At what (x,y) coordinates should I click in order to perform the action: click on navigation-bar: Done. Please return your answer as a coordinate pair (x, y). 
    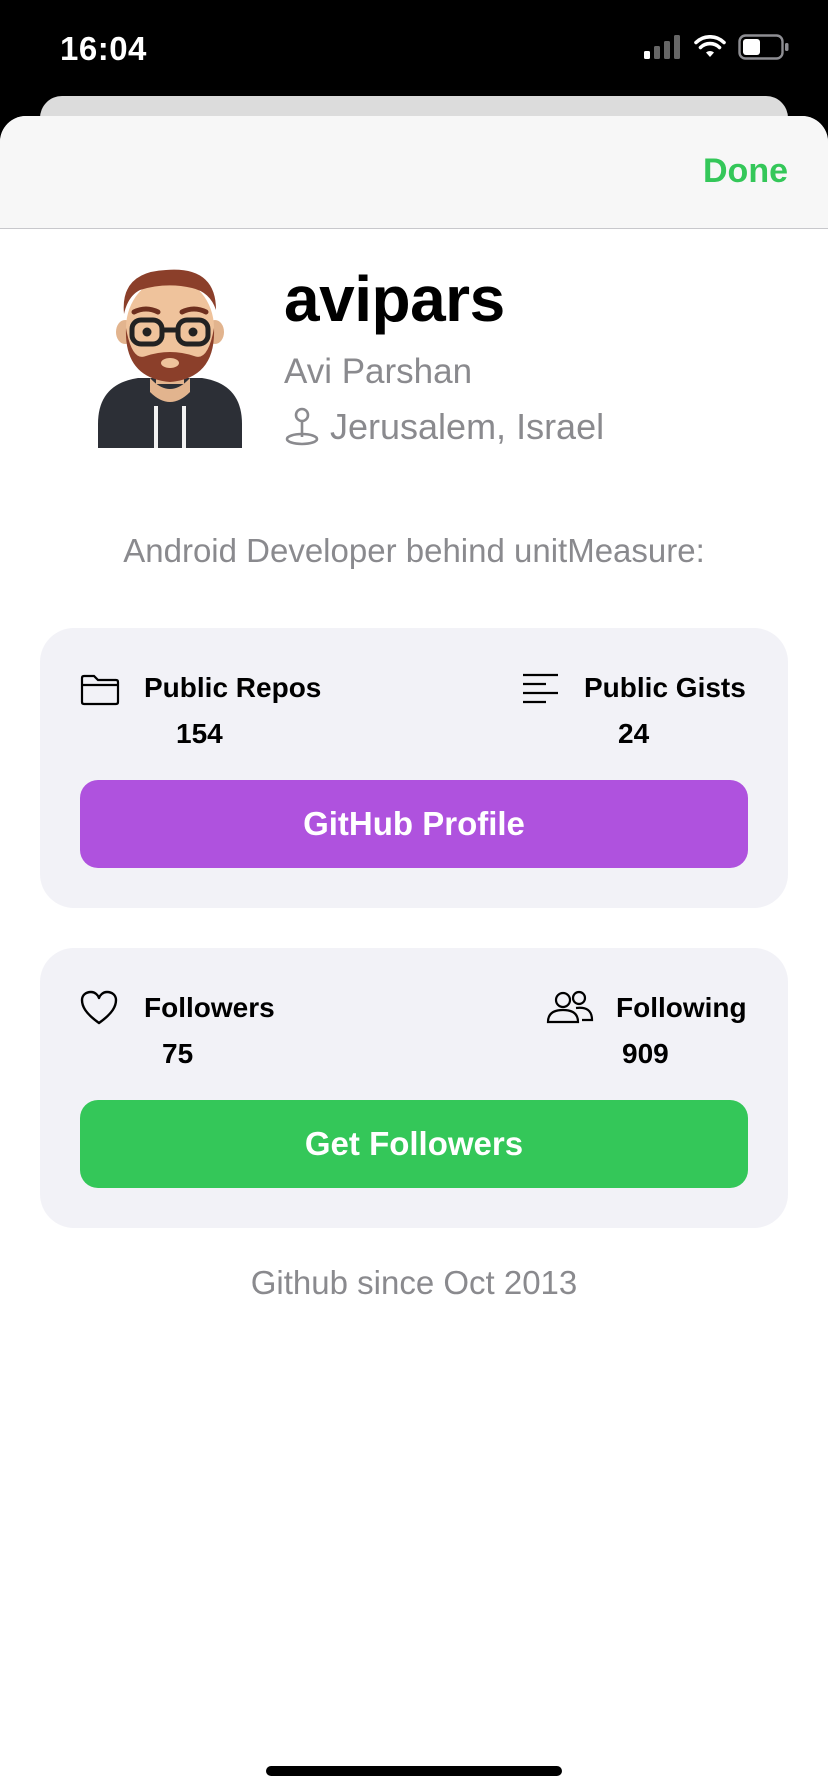
    Looking at the image, I should click on (414, 172).